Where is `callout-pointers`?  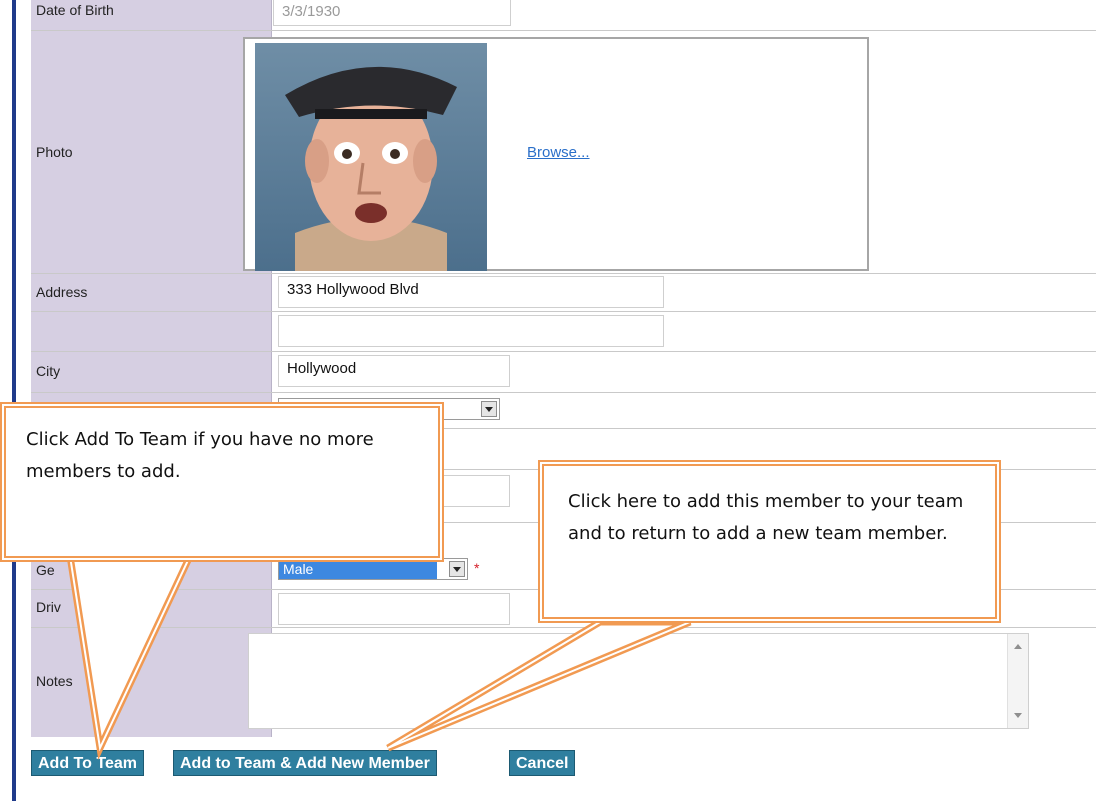 callout-pointers is located at coordinates (378, 656).